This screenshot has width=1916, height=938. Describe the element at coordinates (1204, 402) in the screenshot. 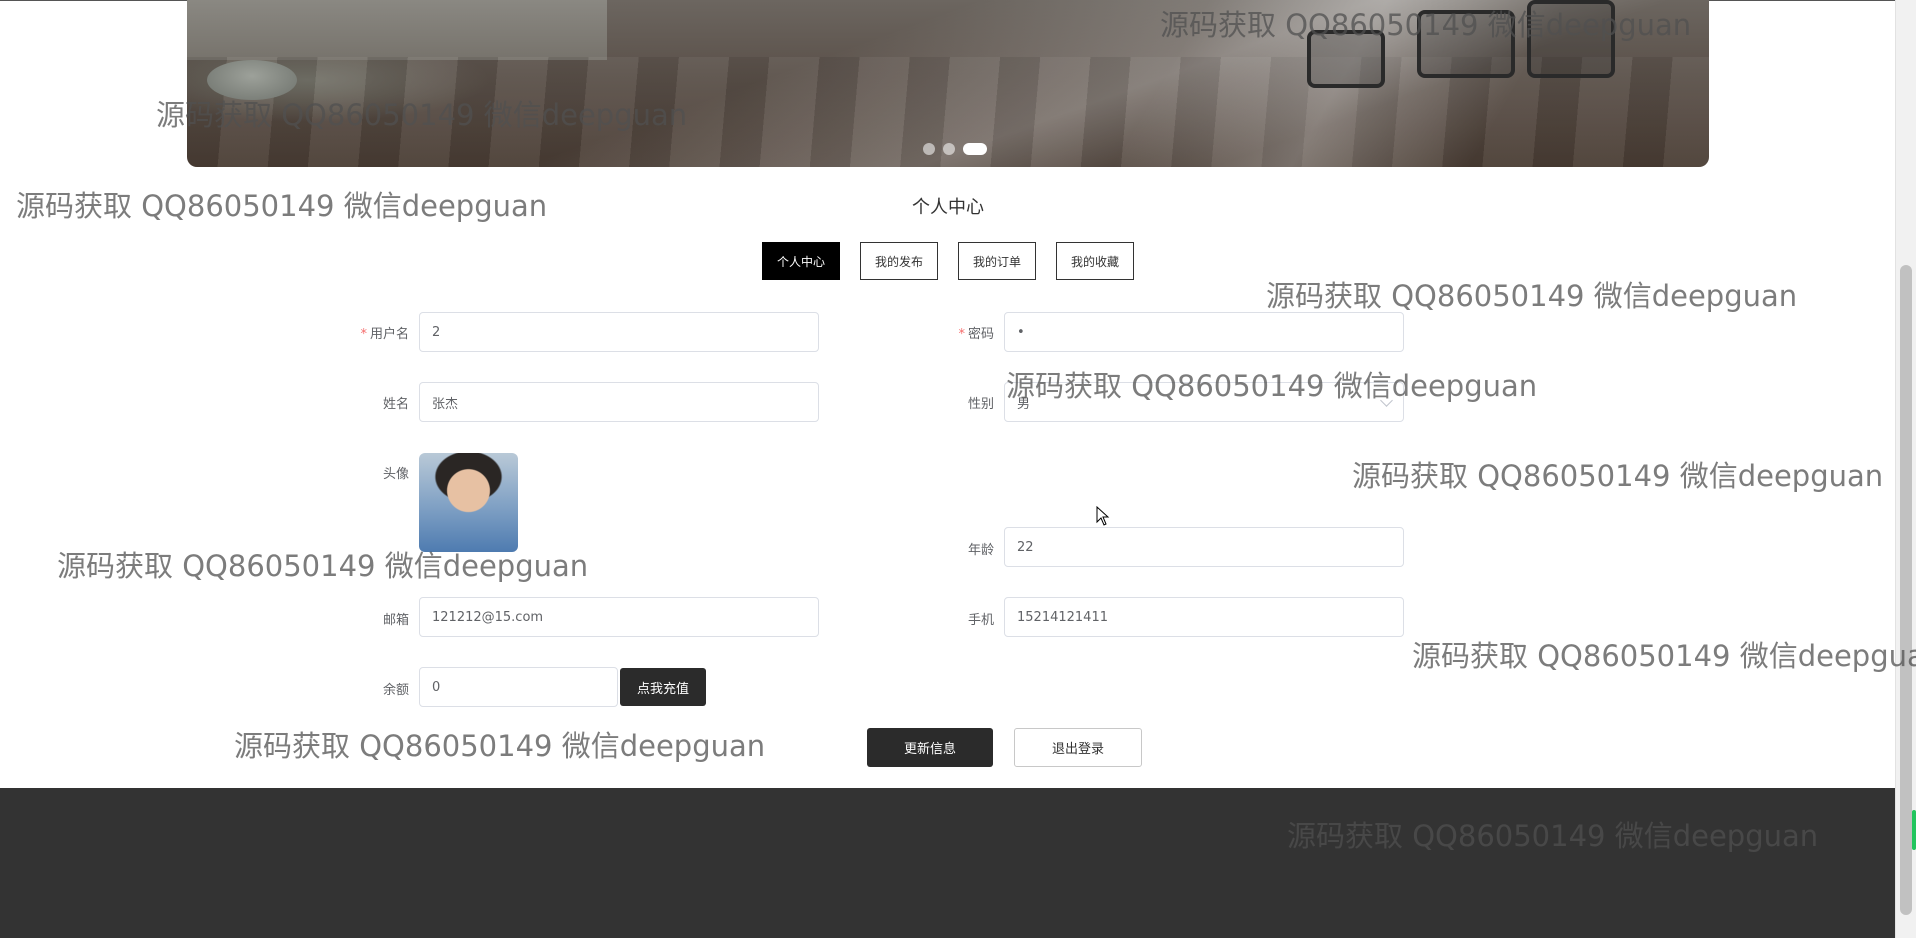

I see `gender-select: 男` at that location.